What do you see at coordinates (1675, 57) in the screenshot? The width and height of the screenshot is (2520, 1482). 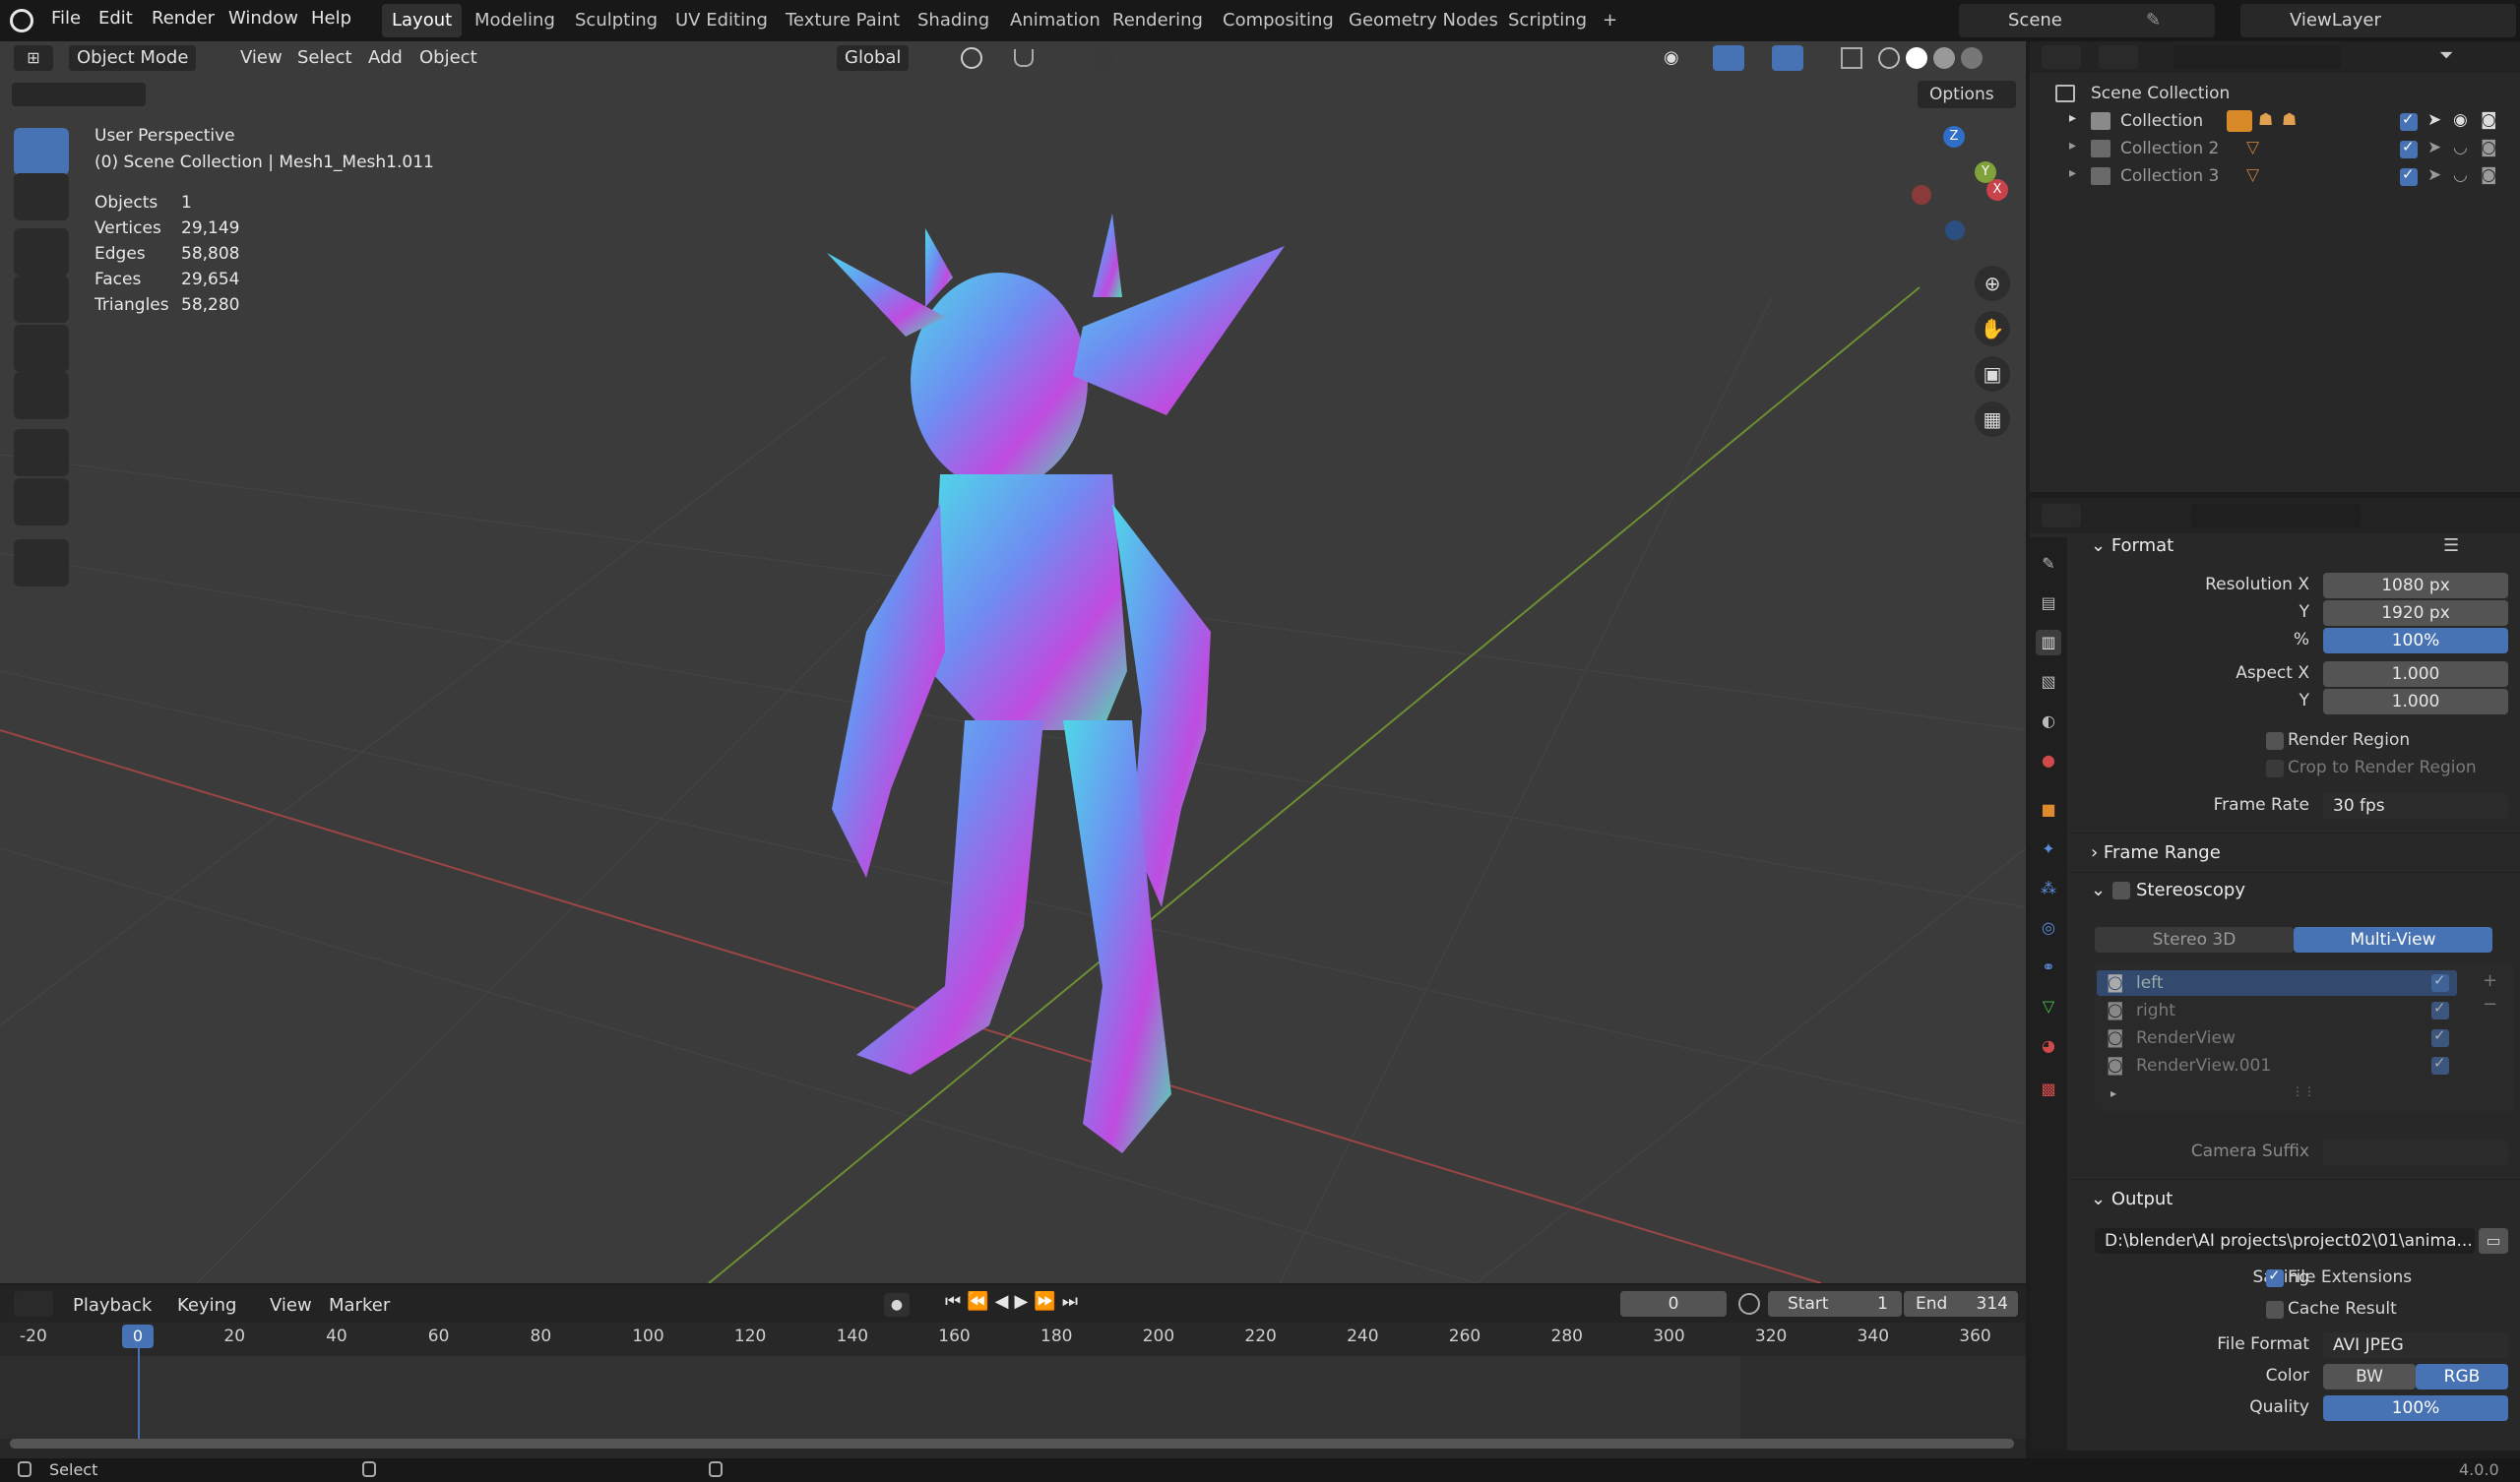 I see `visibility-icon: ◉` at bounding box center [1675, 57].